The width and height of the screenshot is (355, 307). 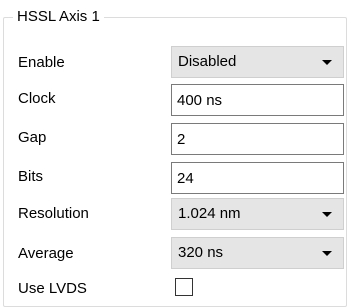 I want to click on gap-label: Gap, so click(x=32, y=137).